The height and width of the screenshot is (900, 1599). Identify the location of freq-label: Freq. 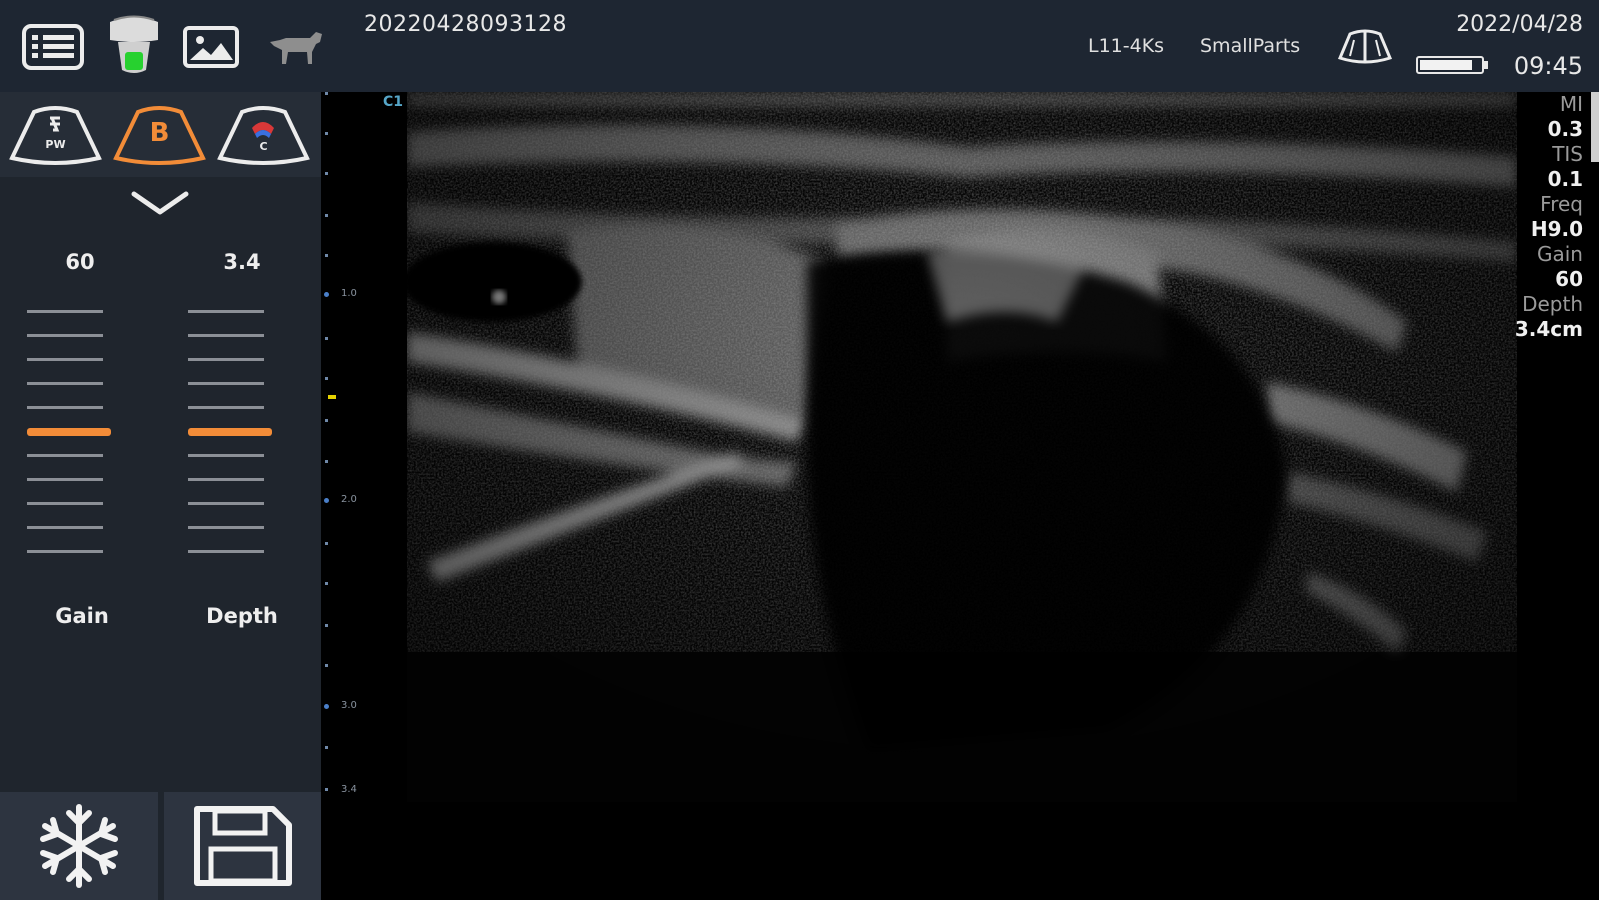
(1561, 204).